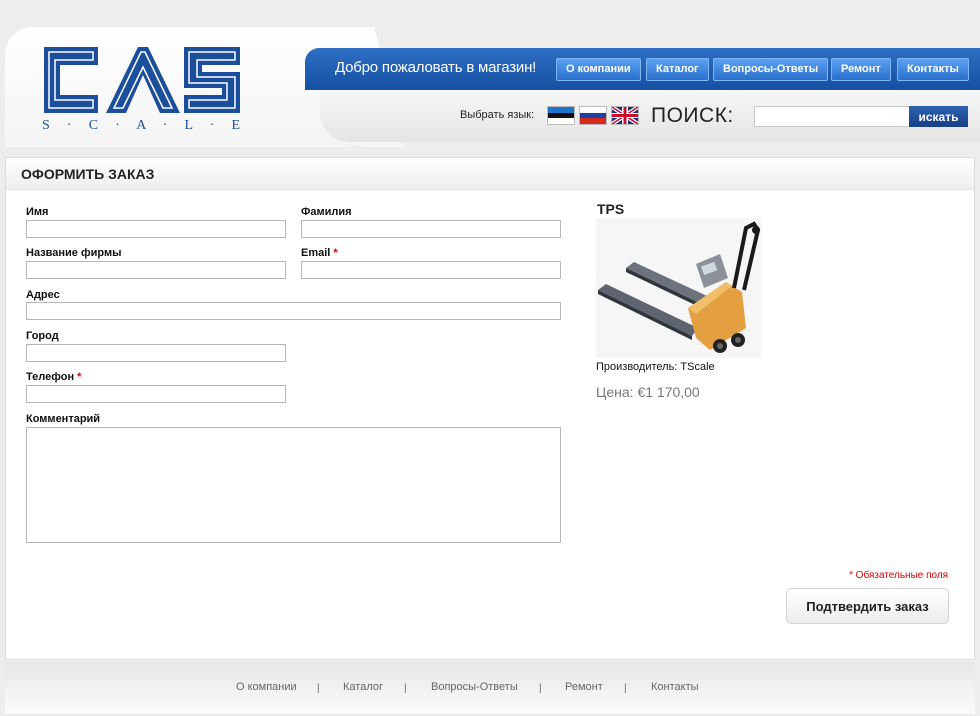 This screenshot has width=980, height=716. What do you see at coordinates (561, 115) in the screenshot?
I see `estonian-flag-icon` at bounding box center [561, 115].